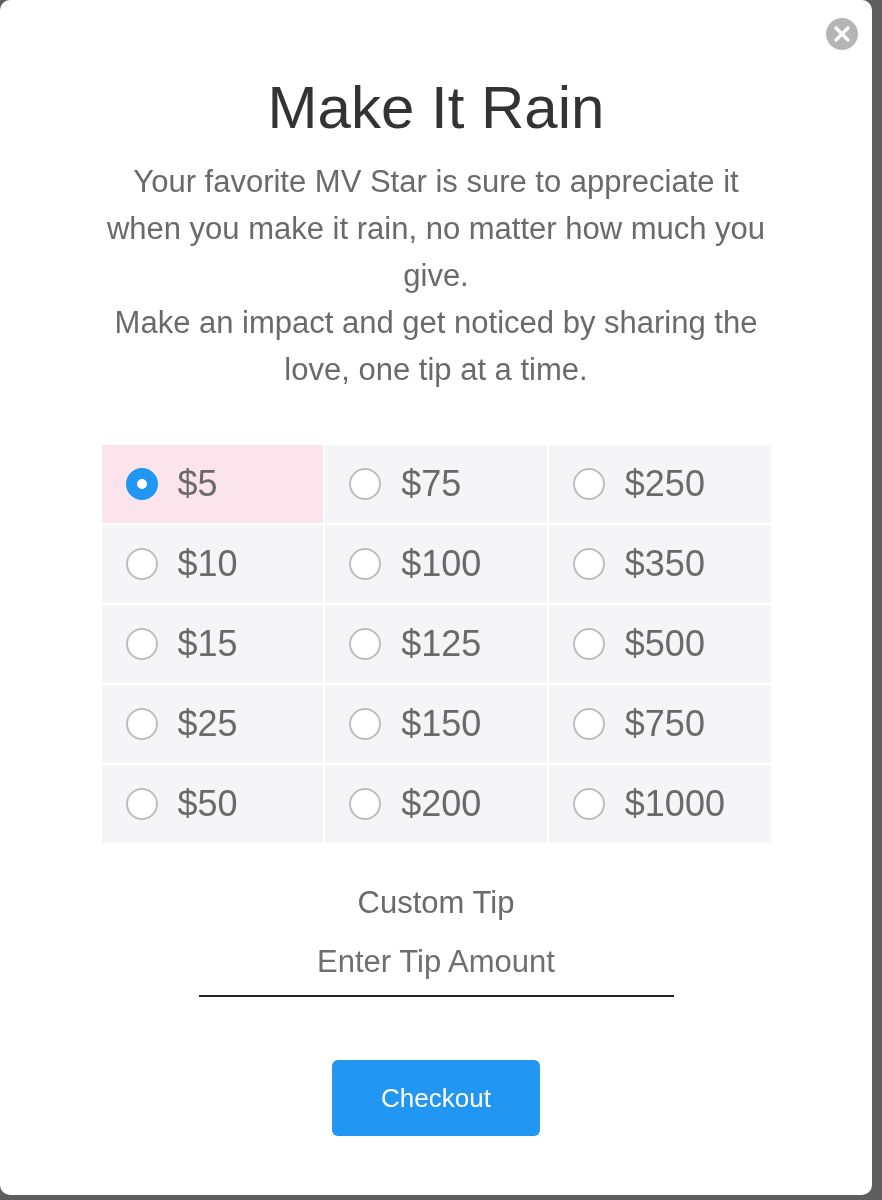  What do you see at coordinates (436, 484) in the screenshot?
I see `tip-option: $75` at bounding box center [436, 484].